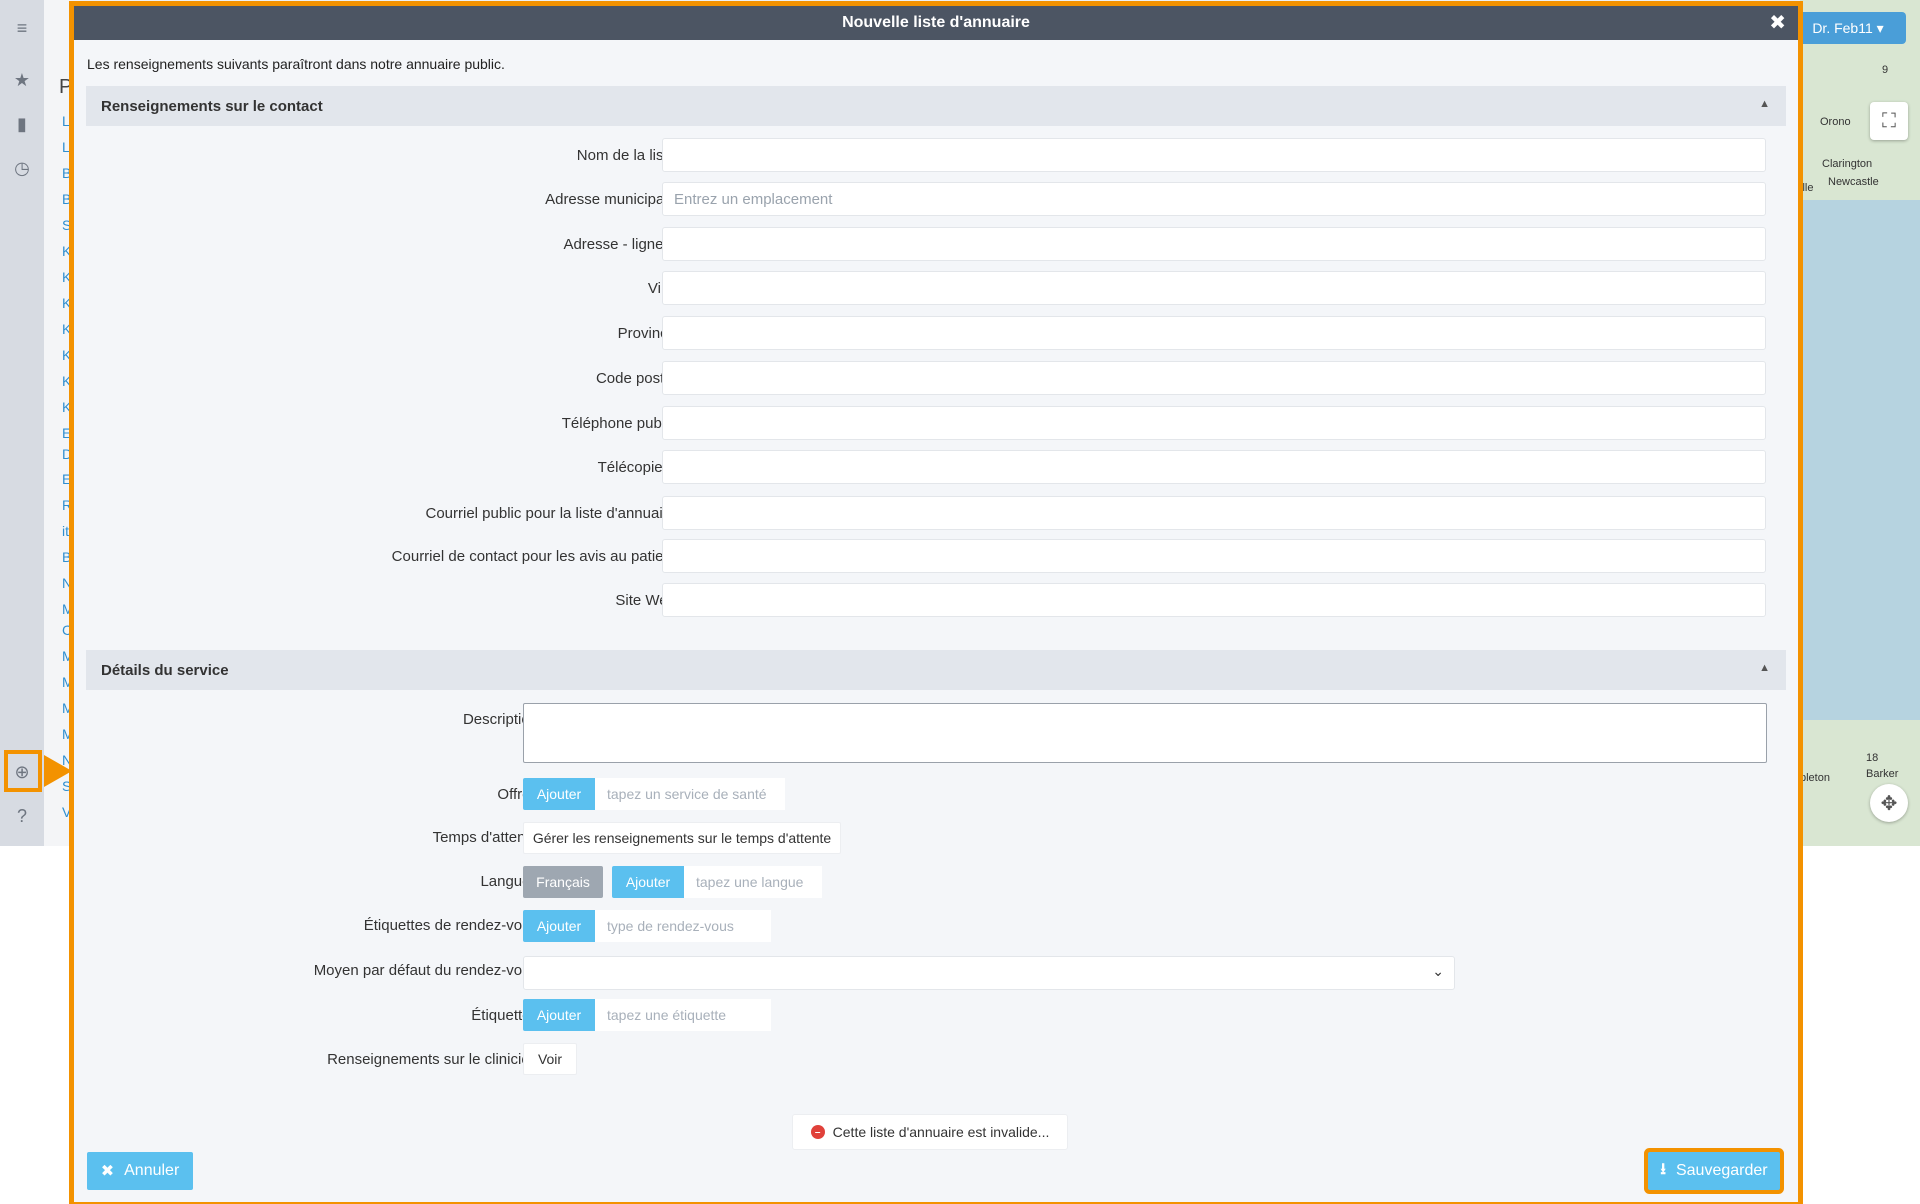  I want to click on offers-add-button: Ajouter, so click(559, 794).